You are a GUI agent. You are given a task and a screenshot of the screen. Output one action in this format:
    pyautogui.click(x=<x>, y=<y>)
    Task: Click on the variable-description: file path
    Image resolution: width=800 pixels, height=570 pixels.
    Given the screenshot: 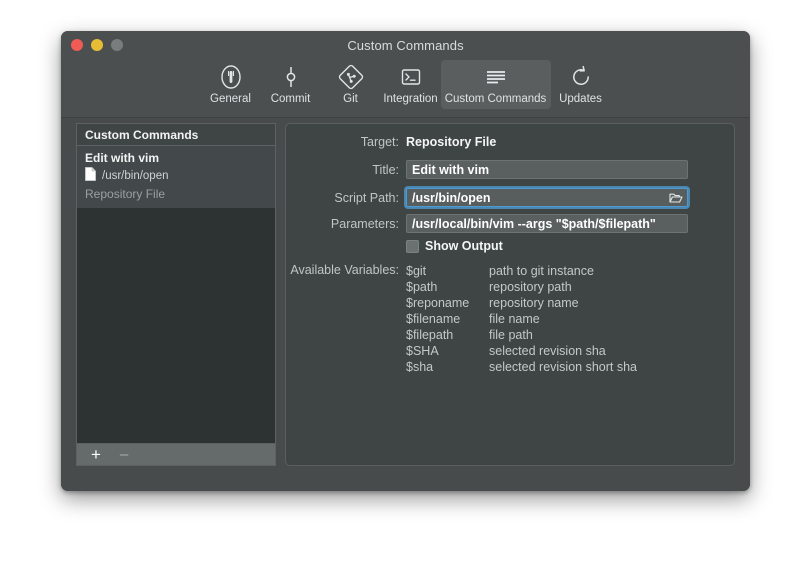 What is the action you would take?
    pyautogui.click(x=511, y=335)
    